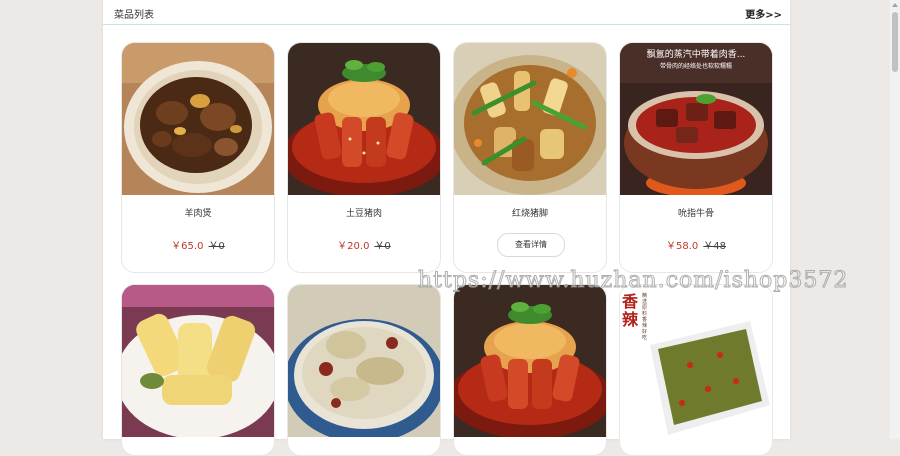 This screenshot has height=456, width=900. Describe the element at coordinates (134, 15) in the screenshot. I see `panel-title: 菜品列表` at that location.